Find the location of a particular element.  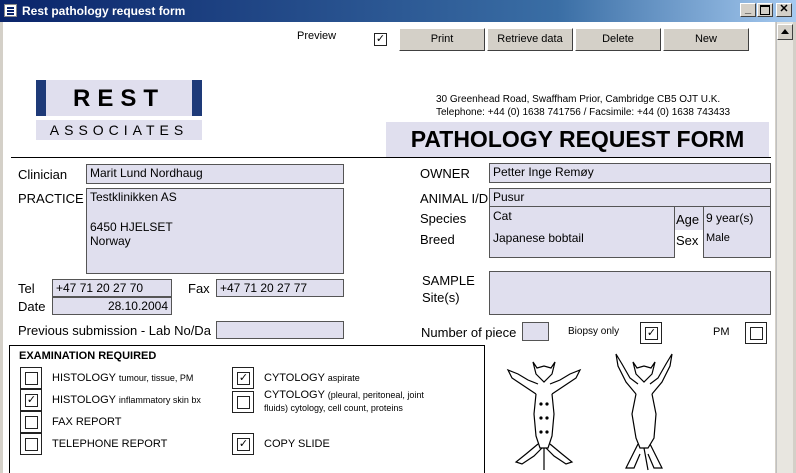

cat-body-diagram is located at coordinates (598, 408).